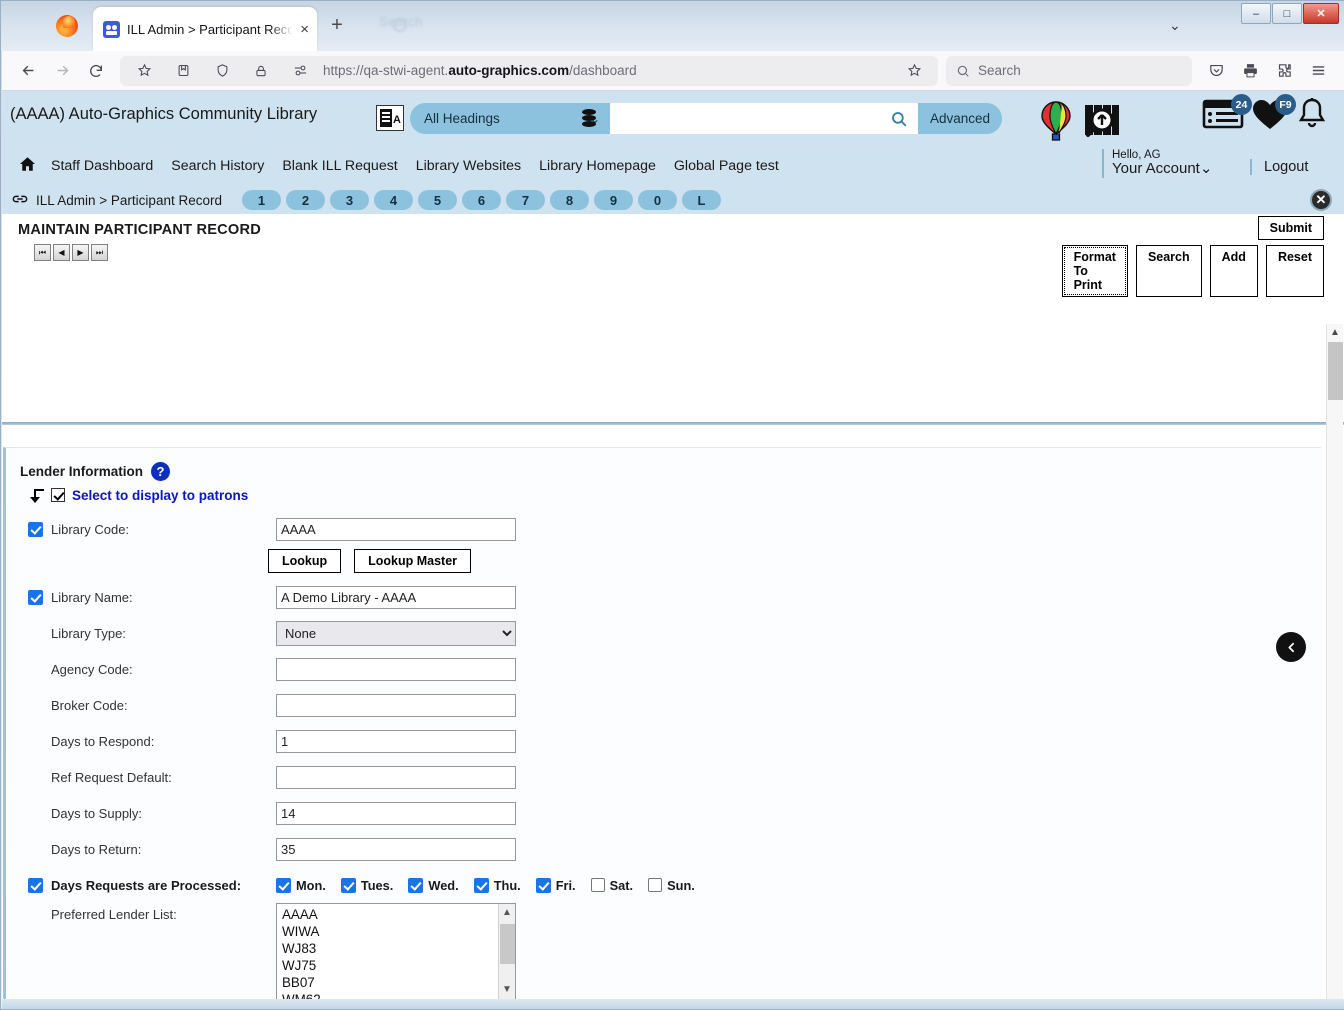  What do you see at coordinates (396, 597) in the screenshot?
I see `library-name-input` at bounding box center [396, 597].